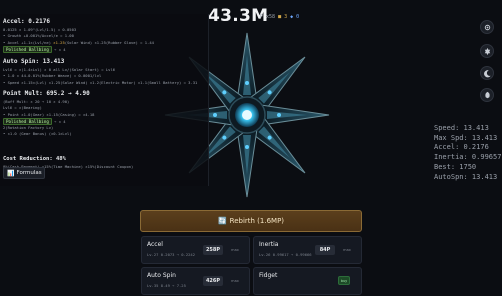  What do you see at coordinates (295, 17) in the screenshot?
I see `rate-part: ◆ 0` at bounding box center [295, 17].